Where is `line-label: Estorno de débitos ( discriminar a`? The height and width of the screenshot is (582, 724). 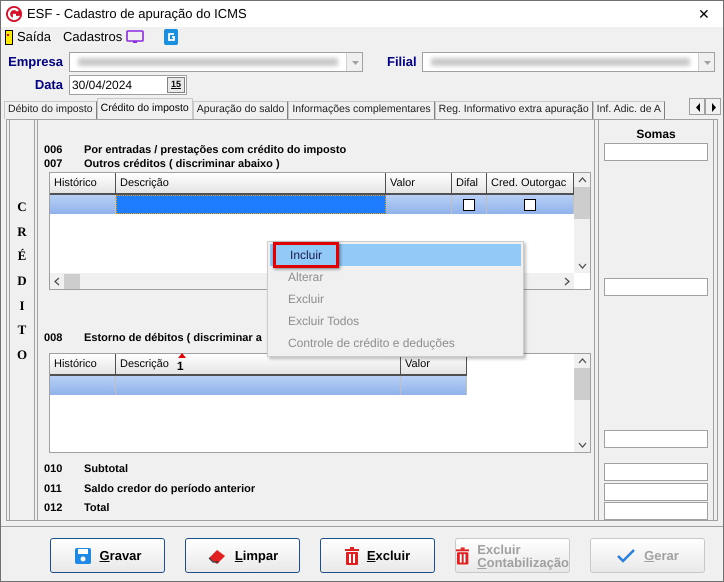
line-label: Estorno de débitos ( discriminar a is located at coordinates (173, 338).